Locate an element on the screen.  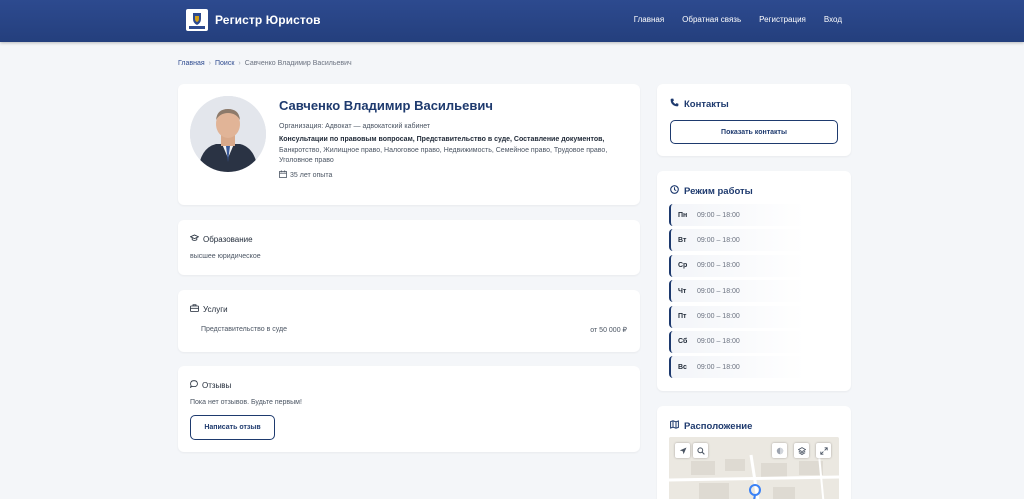
hours-title: Режим работы is located at coordinates (711, 191).